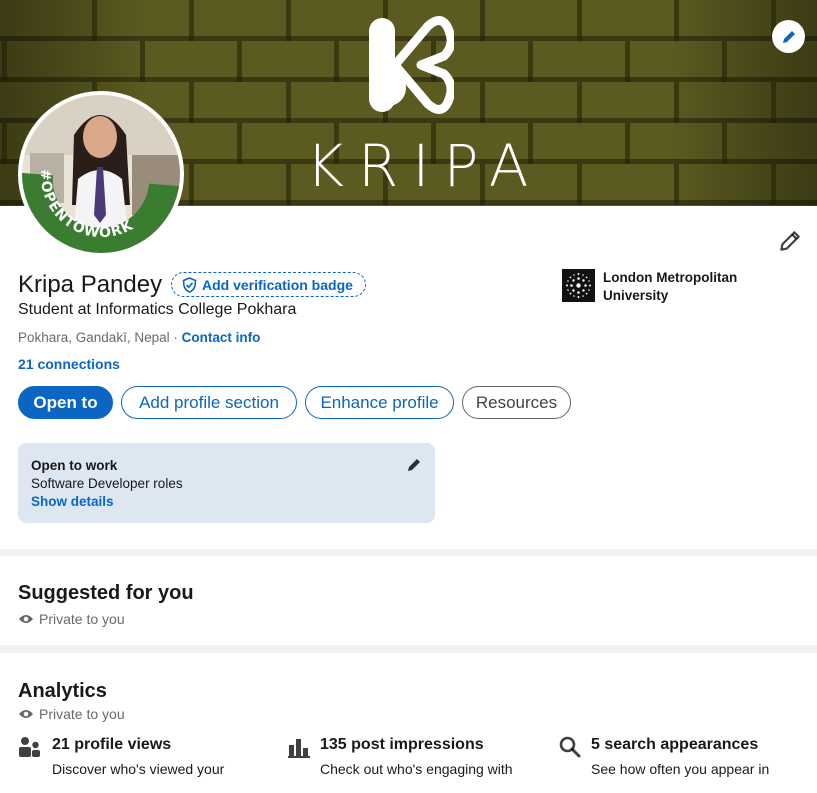  I want to click on open-to-work-title: Open to work, so click(74, 465).